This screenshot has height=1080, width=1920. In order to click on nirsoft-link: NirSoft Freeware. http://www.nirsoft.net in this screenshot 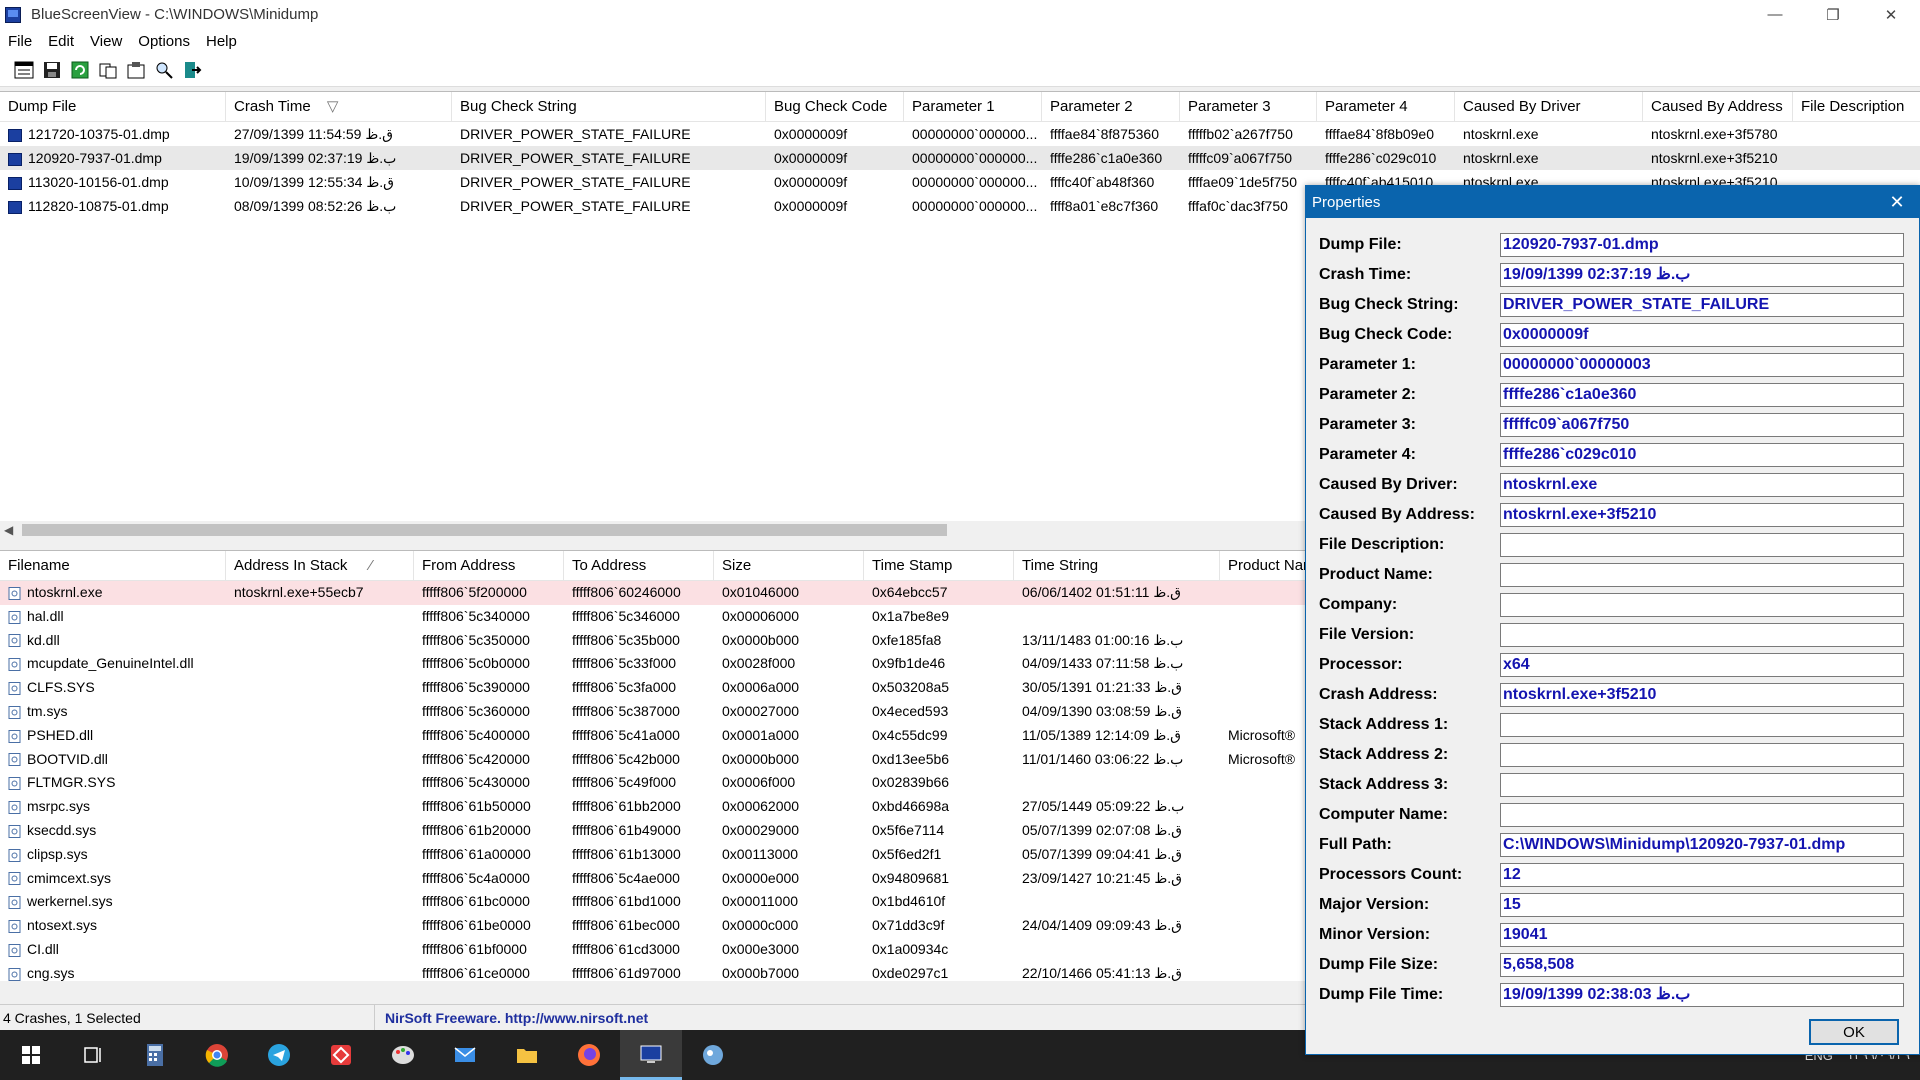, I will do `click(516, 1018)`.